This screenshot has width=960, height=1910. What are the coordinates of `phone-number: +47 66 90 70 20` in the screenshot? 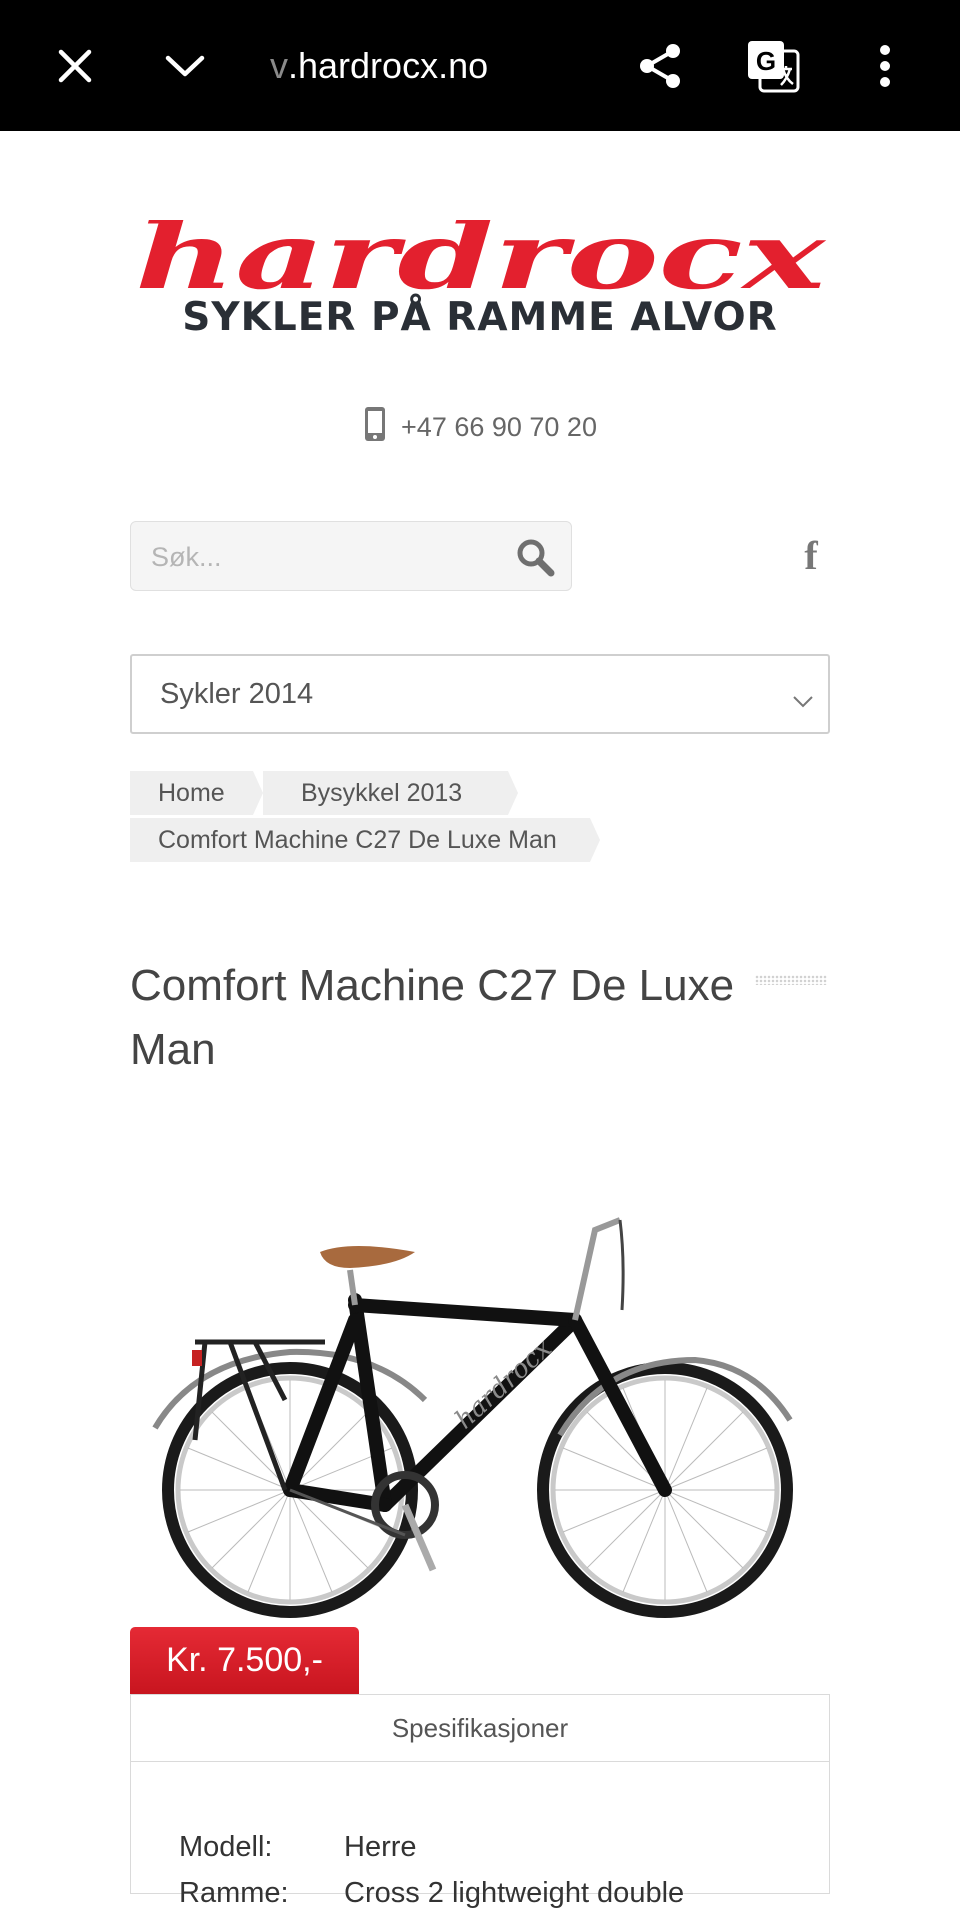 It's located at (499, 426).